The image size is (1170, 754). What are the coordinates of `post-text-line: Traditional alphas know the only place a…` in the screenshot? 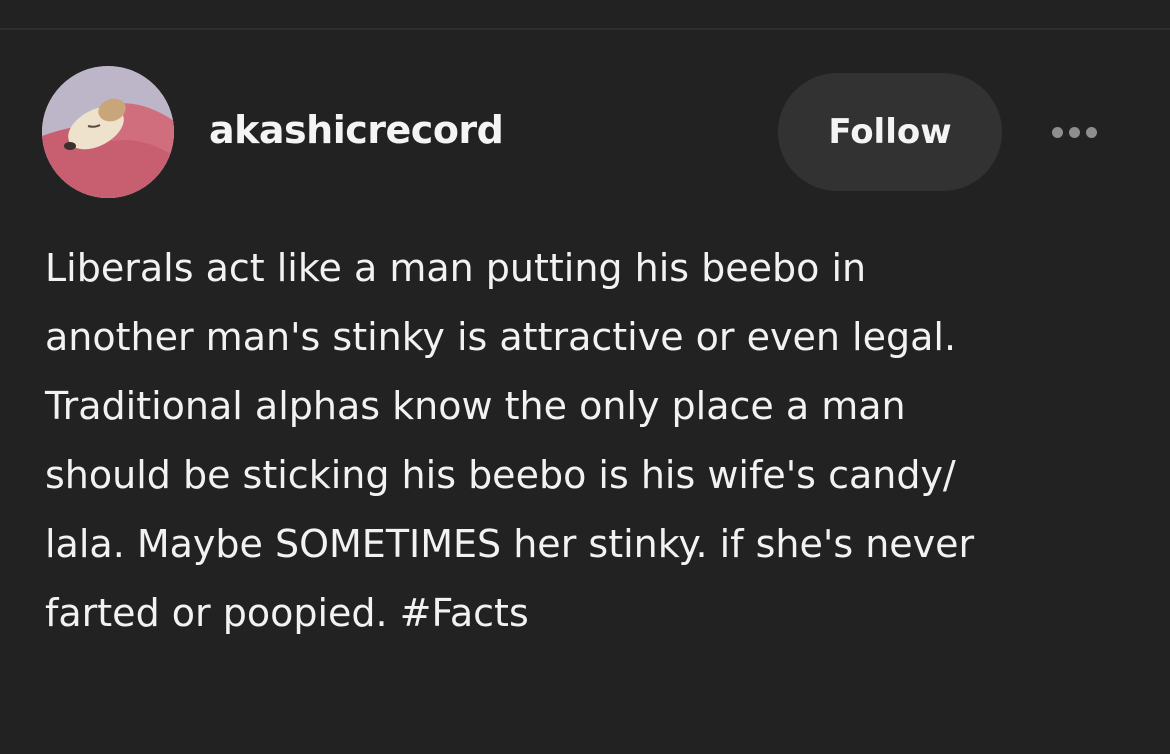 It's located at (475, 406).